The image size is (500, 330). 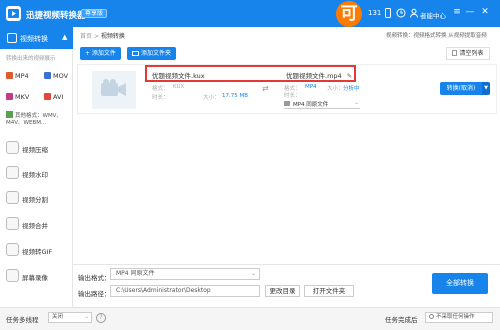 I want to click on format-avi: AVI, so click(x=53, y=97).